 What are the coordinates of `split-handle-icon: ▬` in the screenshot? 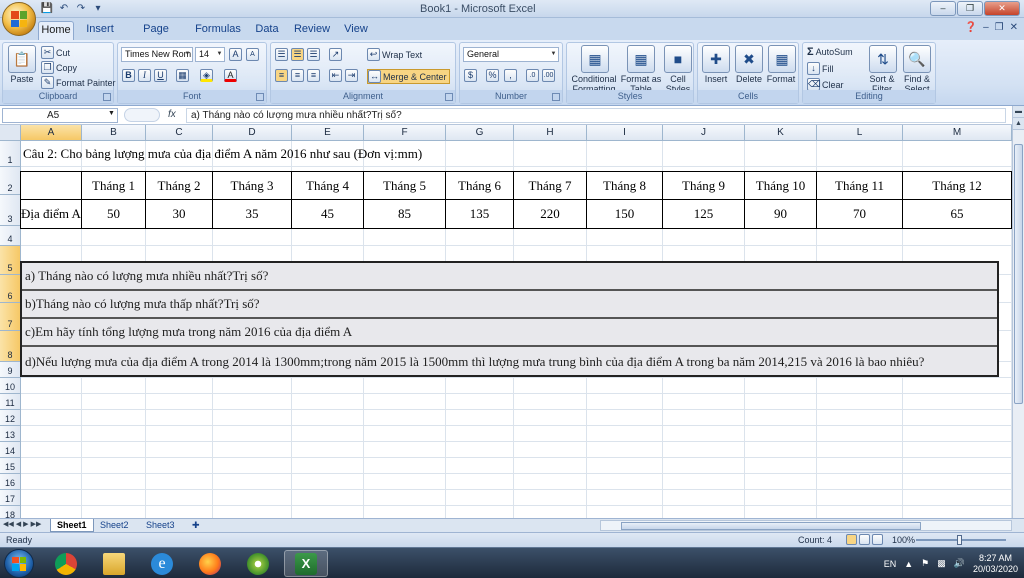 It's located at (1018, 112).